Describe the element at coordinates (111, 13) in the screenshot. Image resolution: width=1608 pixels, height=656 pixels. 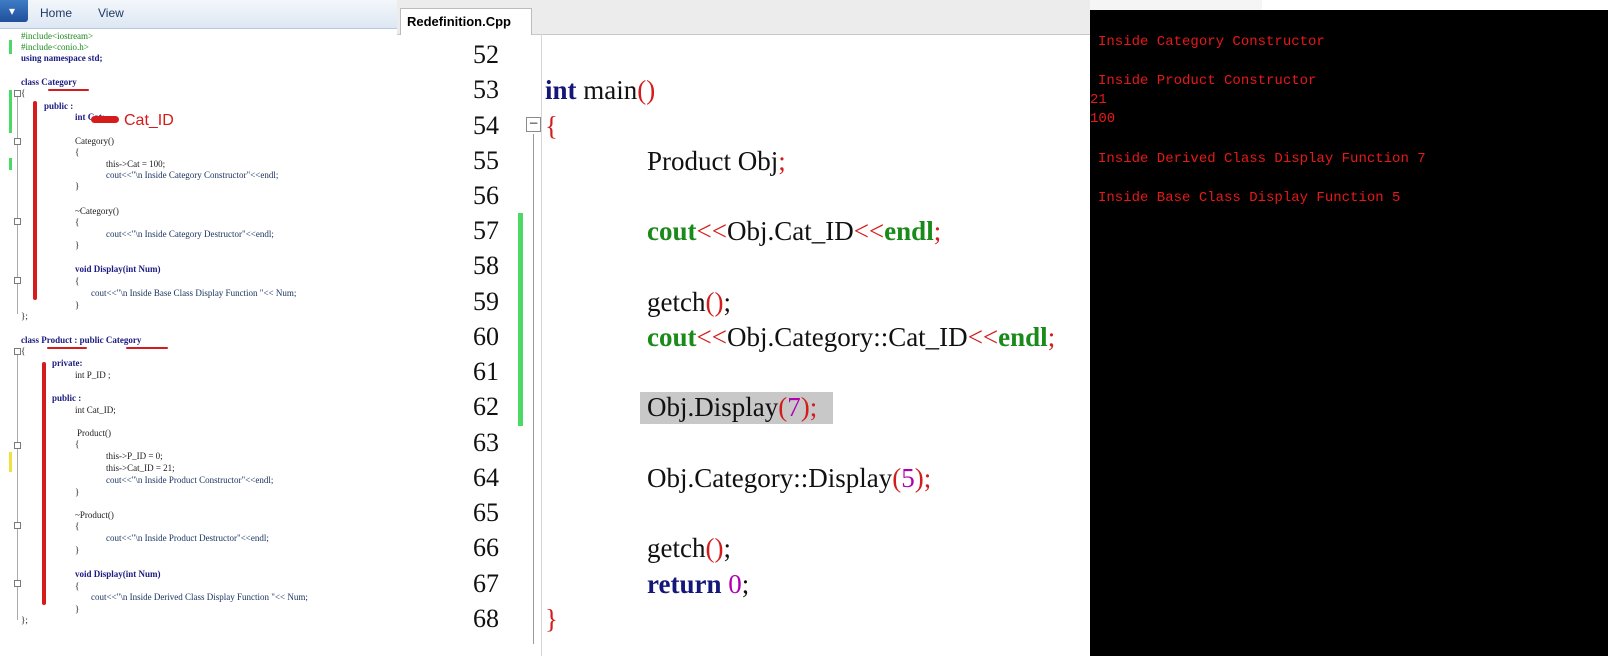
I see `ribbon-tab-view: View` at that location.